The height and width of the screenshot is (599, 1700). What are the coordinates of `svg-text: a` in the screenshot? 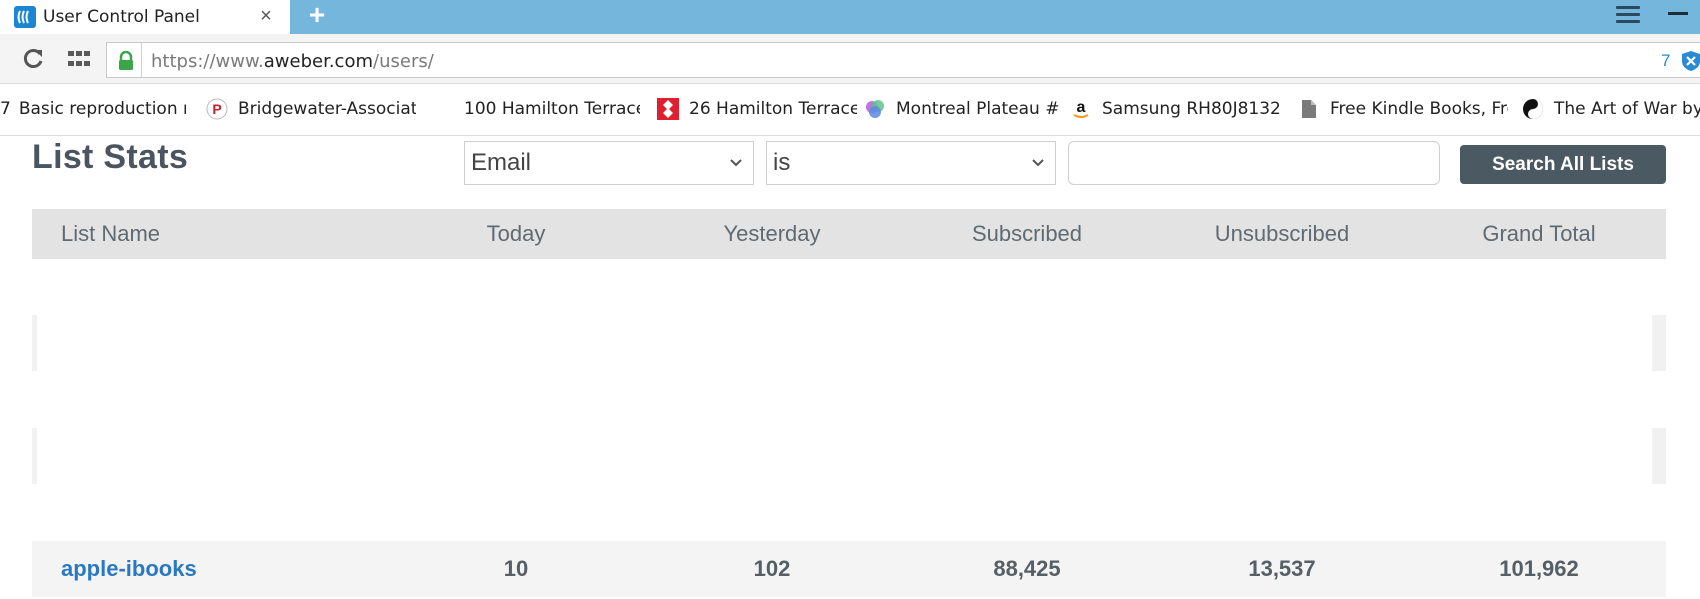 It's located at (1081, 107).